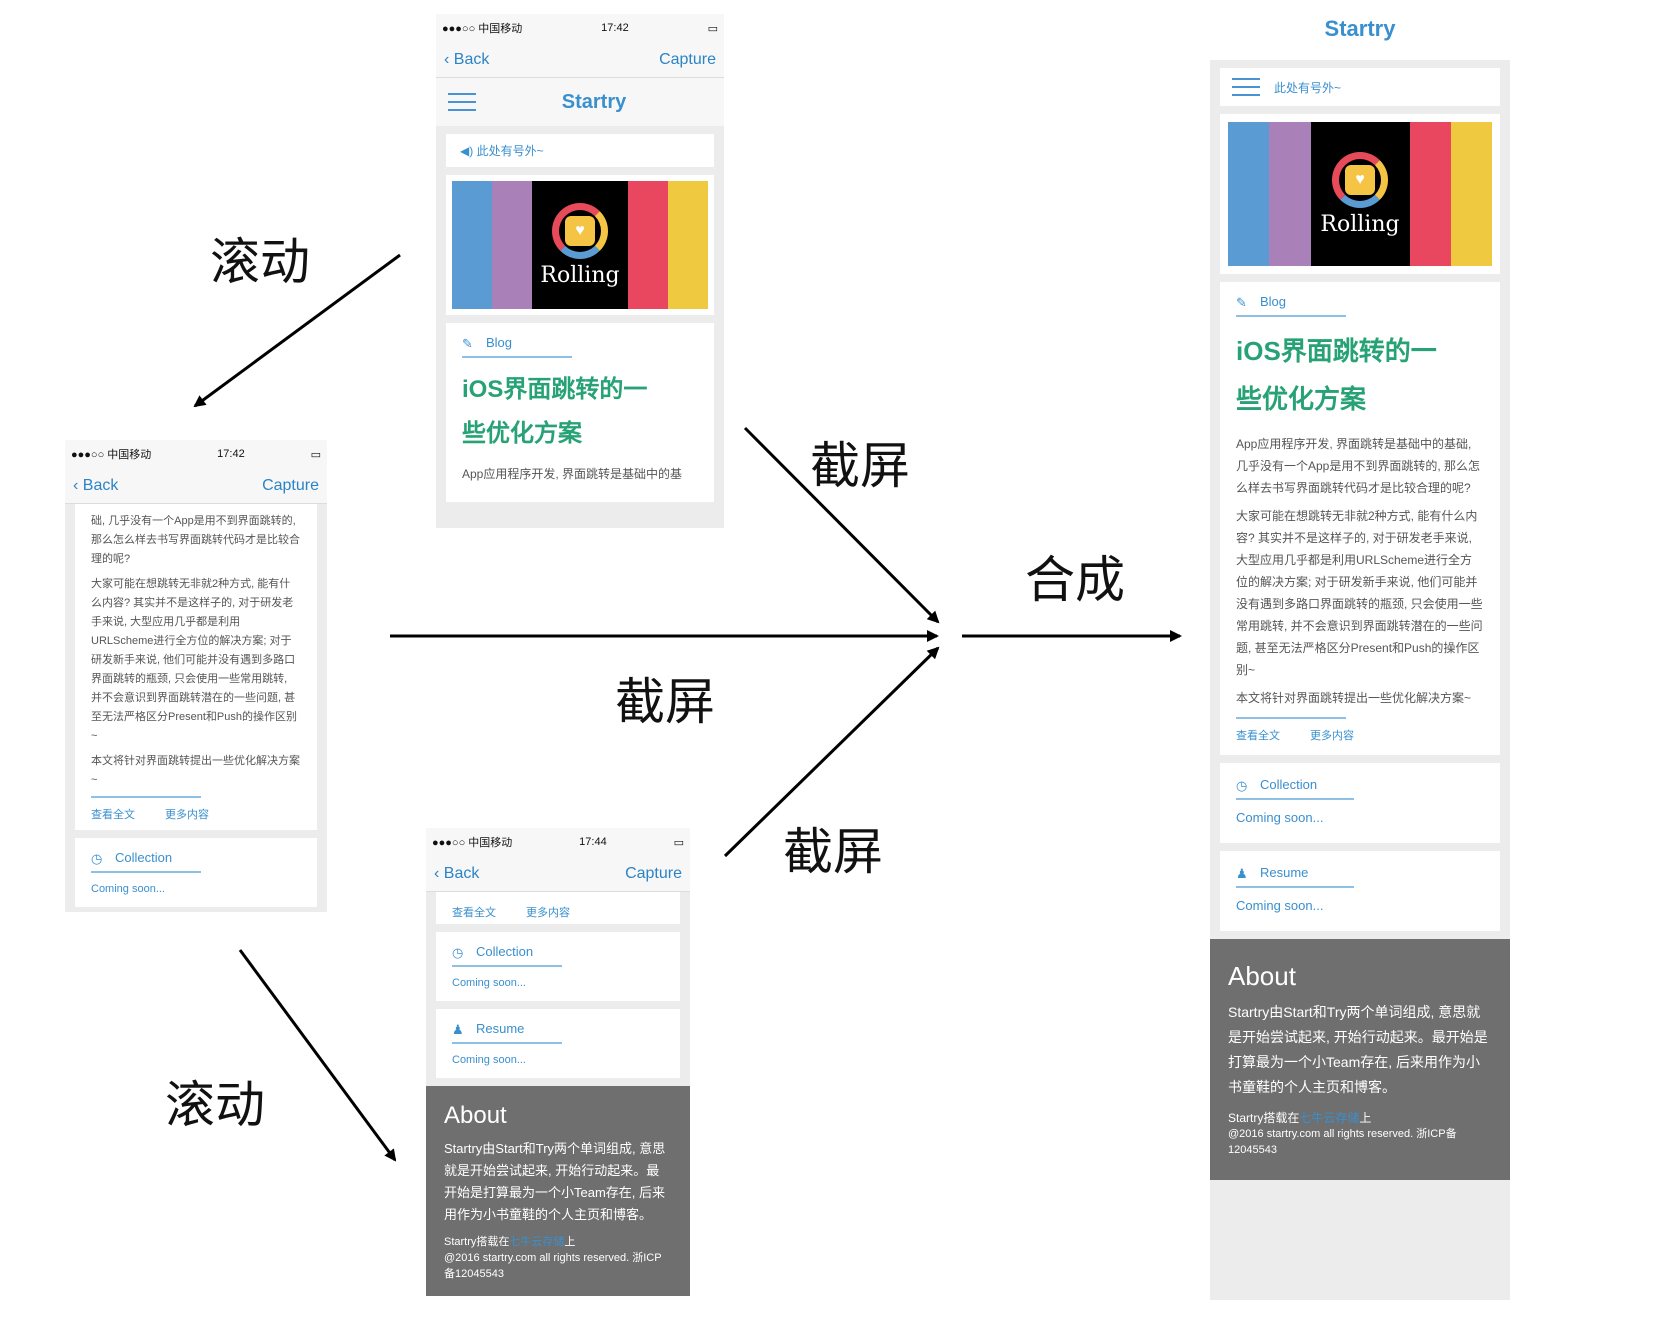 The width and height of the screenshot is (1656, 1328). I want to click on label-screenshot-top: 截屏, so click(860, 466).